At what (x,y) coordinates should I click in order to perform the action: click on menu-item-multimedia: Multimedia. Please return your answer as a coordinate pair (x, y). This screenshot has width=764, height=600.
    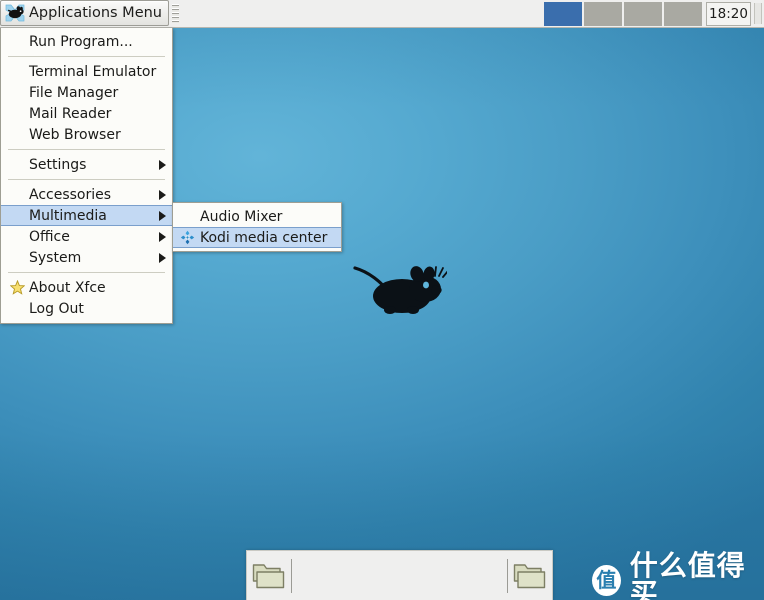
    Looking at the image, I should click on (86, 215).